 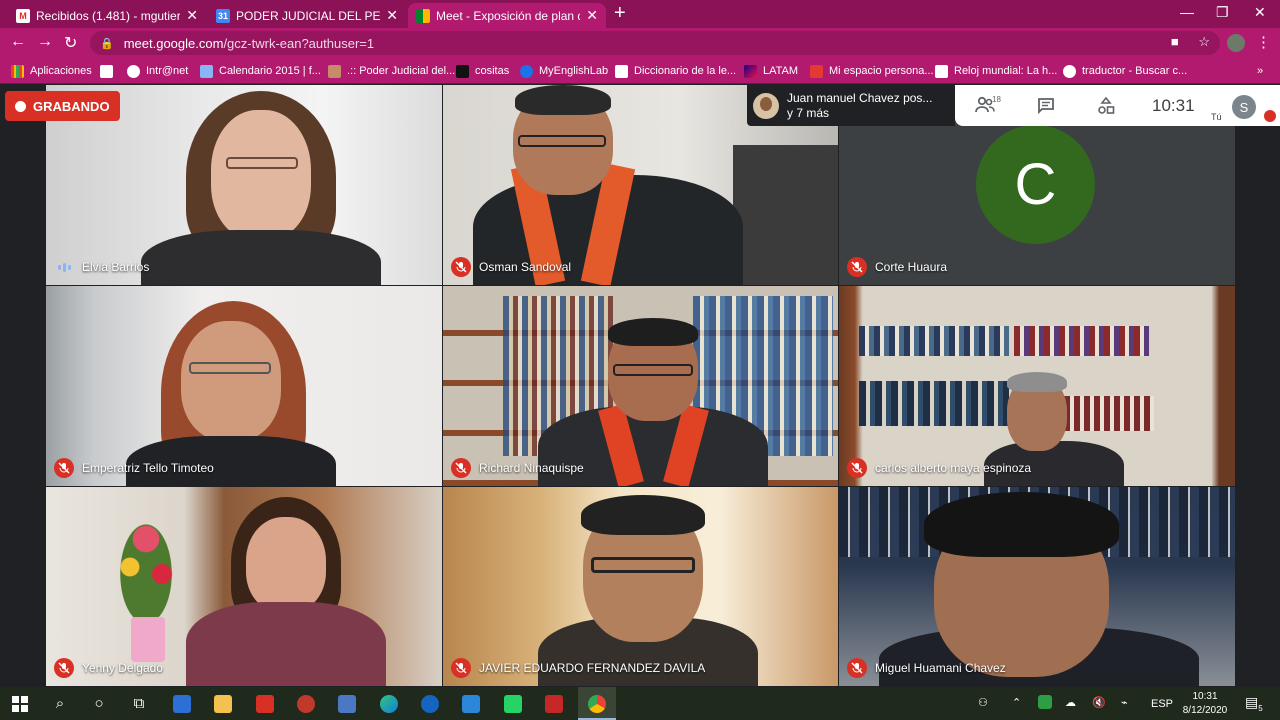 What do you see at coordinates (562, 141) in the screenshot?
I see `glasses` at bounding box center [562, 141].